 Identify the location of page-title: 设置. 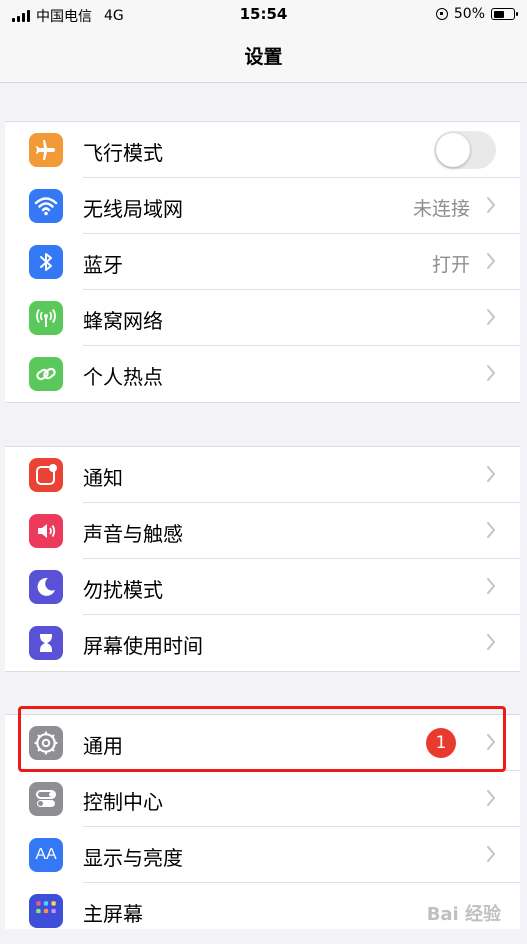
(263, 57).